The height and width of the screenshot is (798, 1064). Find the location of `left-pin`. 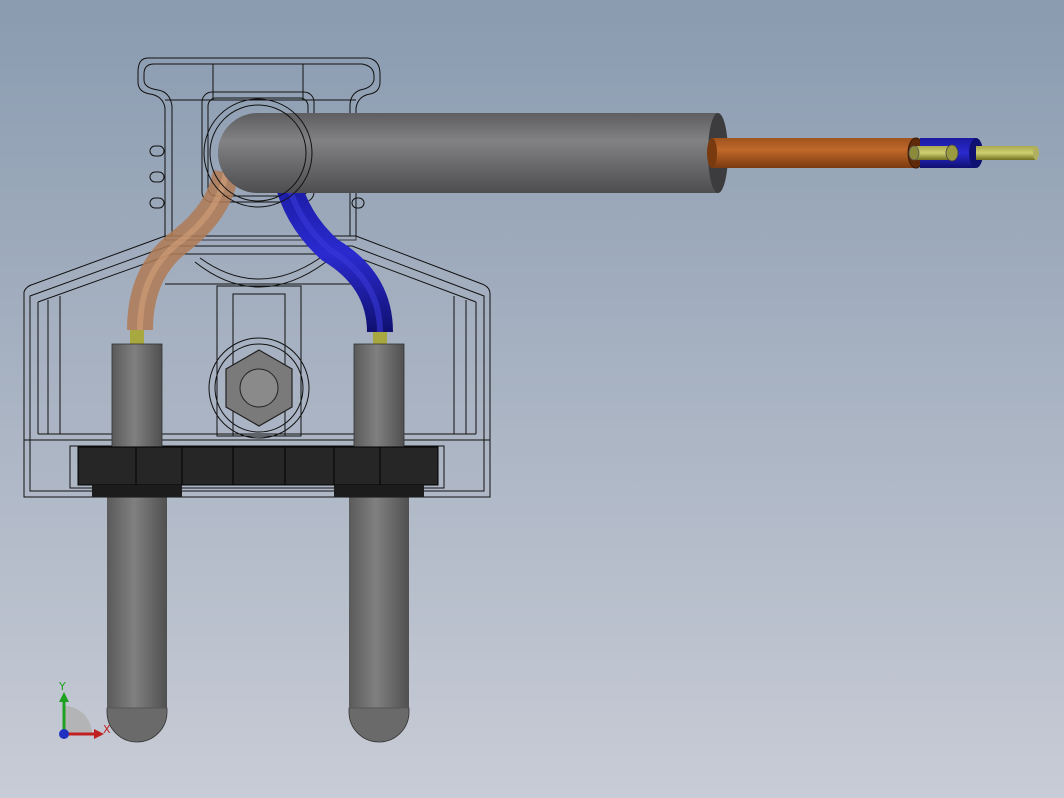

left-pin is located at coordinates (137, 619).